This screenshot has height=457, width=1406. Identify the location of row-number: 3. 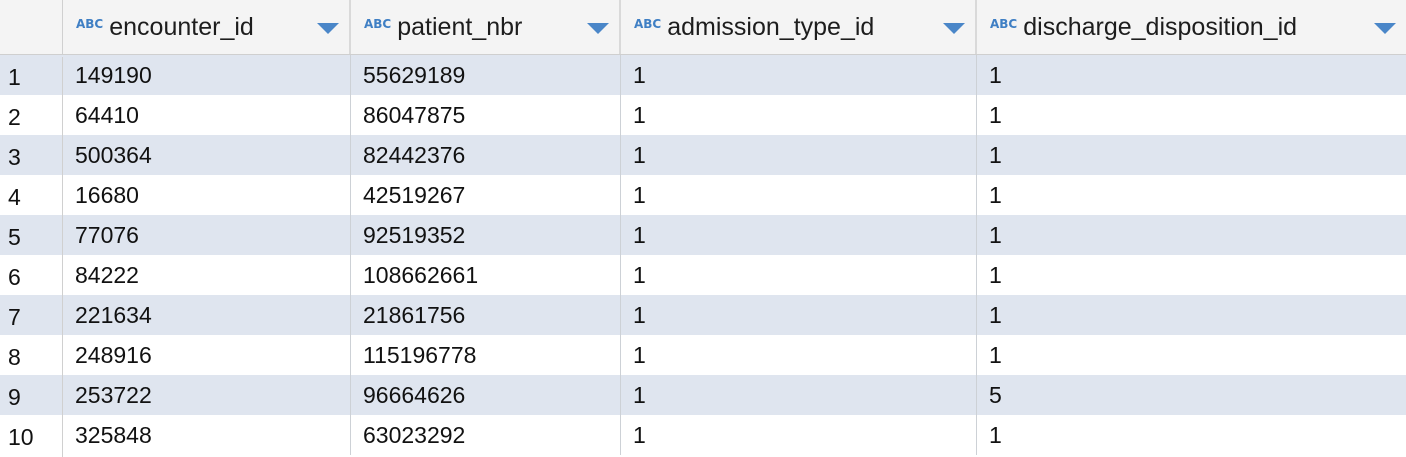
(31, 157).